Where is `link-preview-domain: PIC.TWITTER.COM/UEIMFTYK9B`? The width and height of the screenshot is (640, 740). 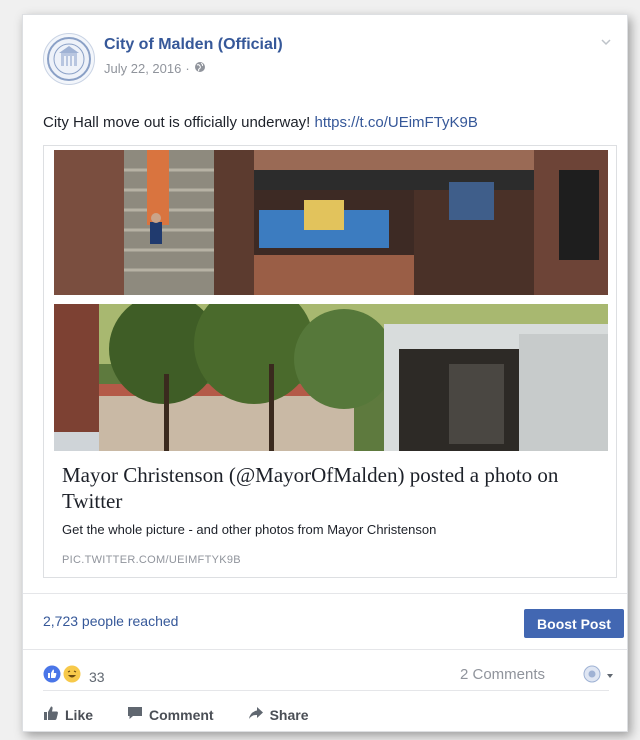 link-preview-domain: PIC.TWITTER.COM/UEIMFTYK9B is located at coordinates (151, 560).